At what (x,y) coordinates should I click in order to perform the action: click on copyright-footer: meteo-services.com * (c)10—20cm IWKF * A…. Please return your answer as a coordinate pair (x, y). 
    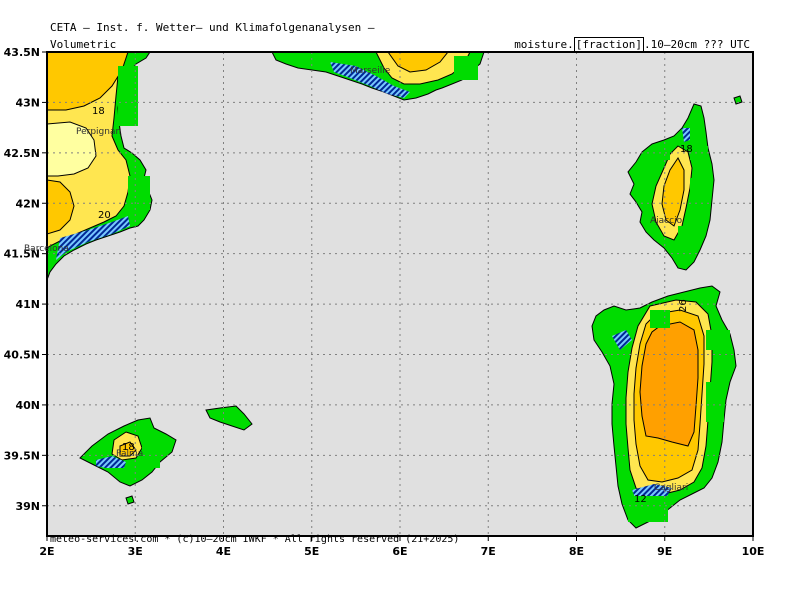
    Looking at the image, I should click on (255, 539).